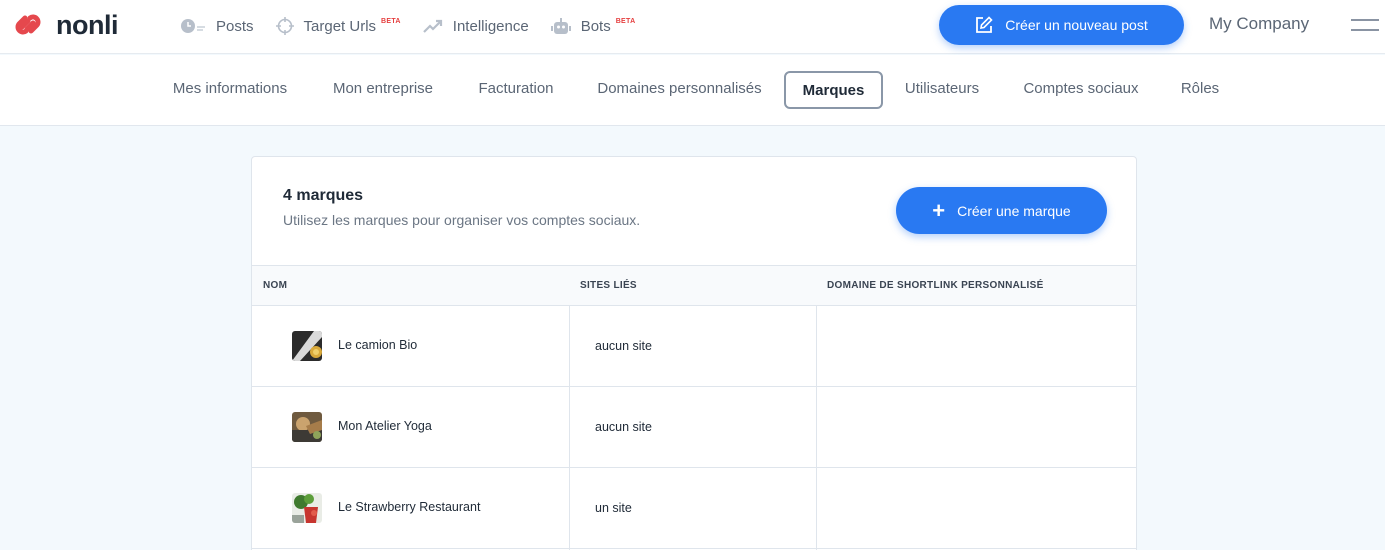 This screenshot has height=550, width=1385. What do you see at coordinates (694, 508) in the screenshot?
I see `table-row: Le Strawberry Restaurant un site` at bounding box center [694, 508].